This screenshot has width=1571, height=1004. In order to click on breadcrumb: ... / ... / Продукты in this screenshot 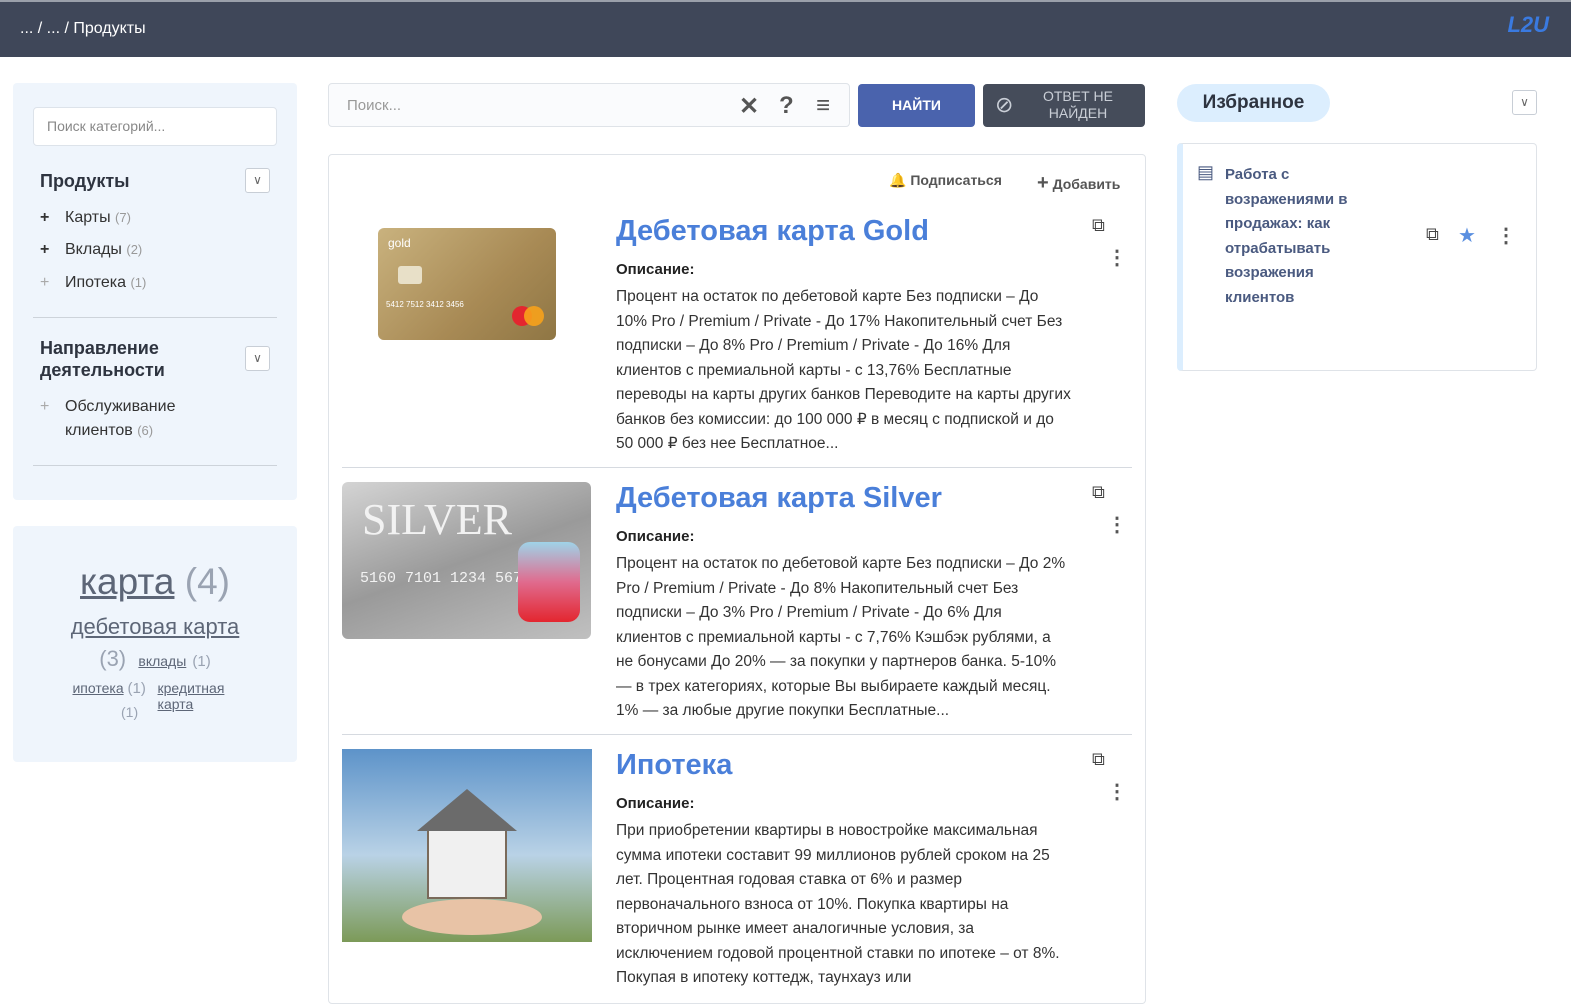, I will do `click(83, 29)`.